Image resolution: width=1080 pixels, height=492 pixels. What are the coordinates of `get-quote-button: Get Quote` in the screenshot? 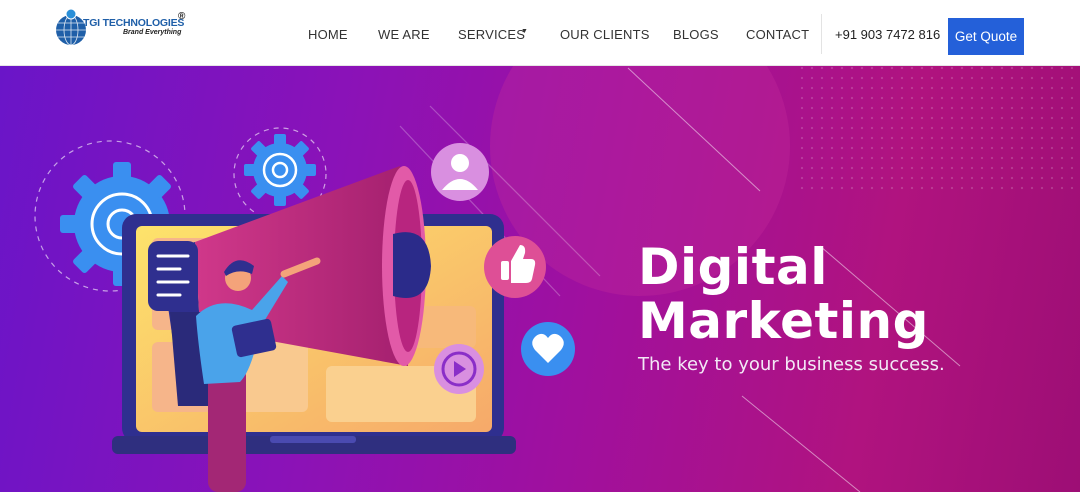 It's located at (986, 36).